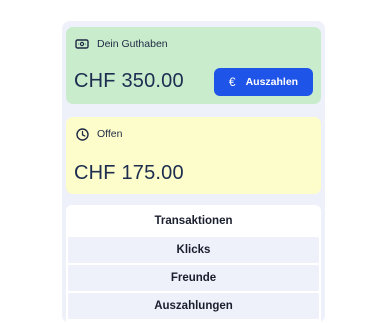  What do you see at coordinates (132, 44) in the screenshot?
I see `balance-label: Dein Guthaben` at bounding box center [132, 44].